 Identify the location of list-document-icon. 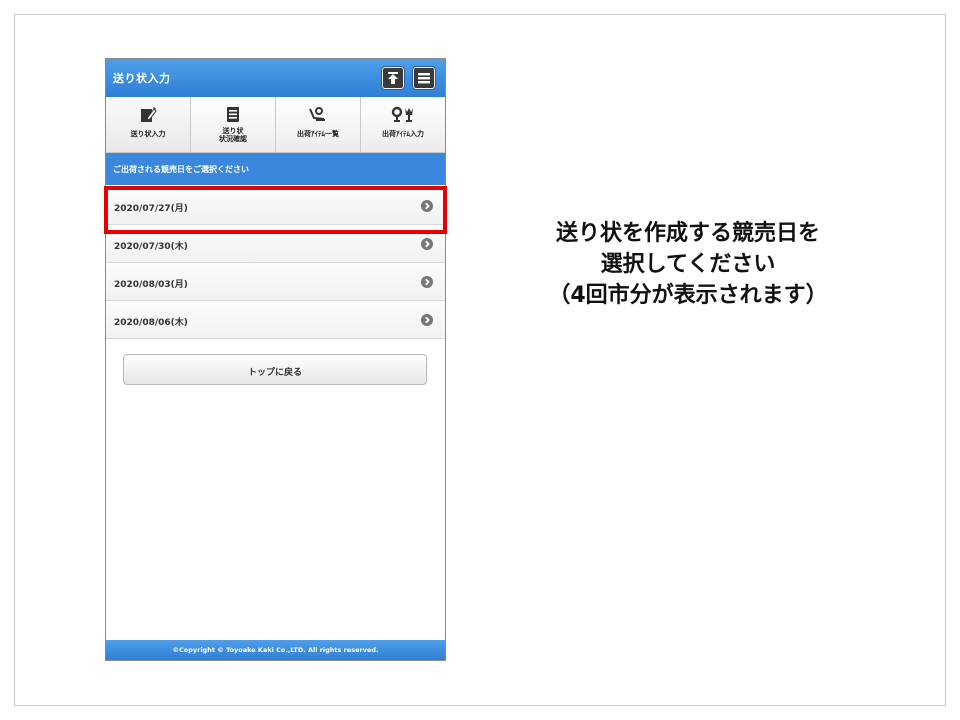
(233, 114).